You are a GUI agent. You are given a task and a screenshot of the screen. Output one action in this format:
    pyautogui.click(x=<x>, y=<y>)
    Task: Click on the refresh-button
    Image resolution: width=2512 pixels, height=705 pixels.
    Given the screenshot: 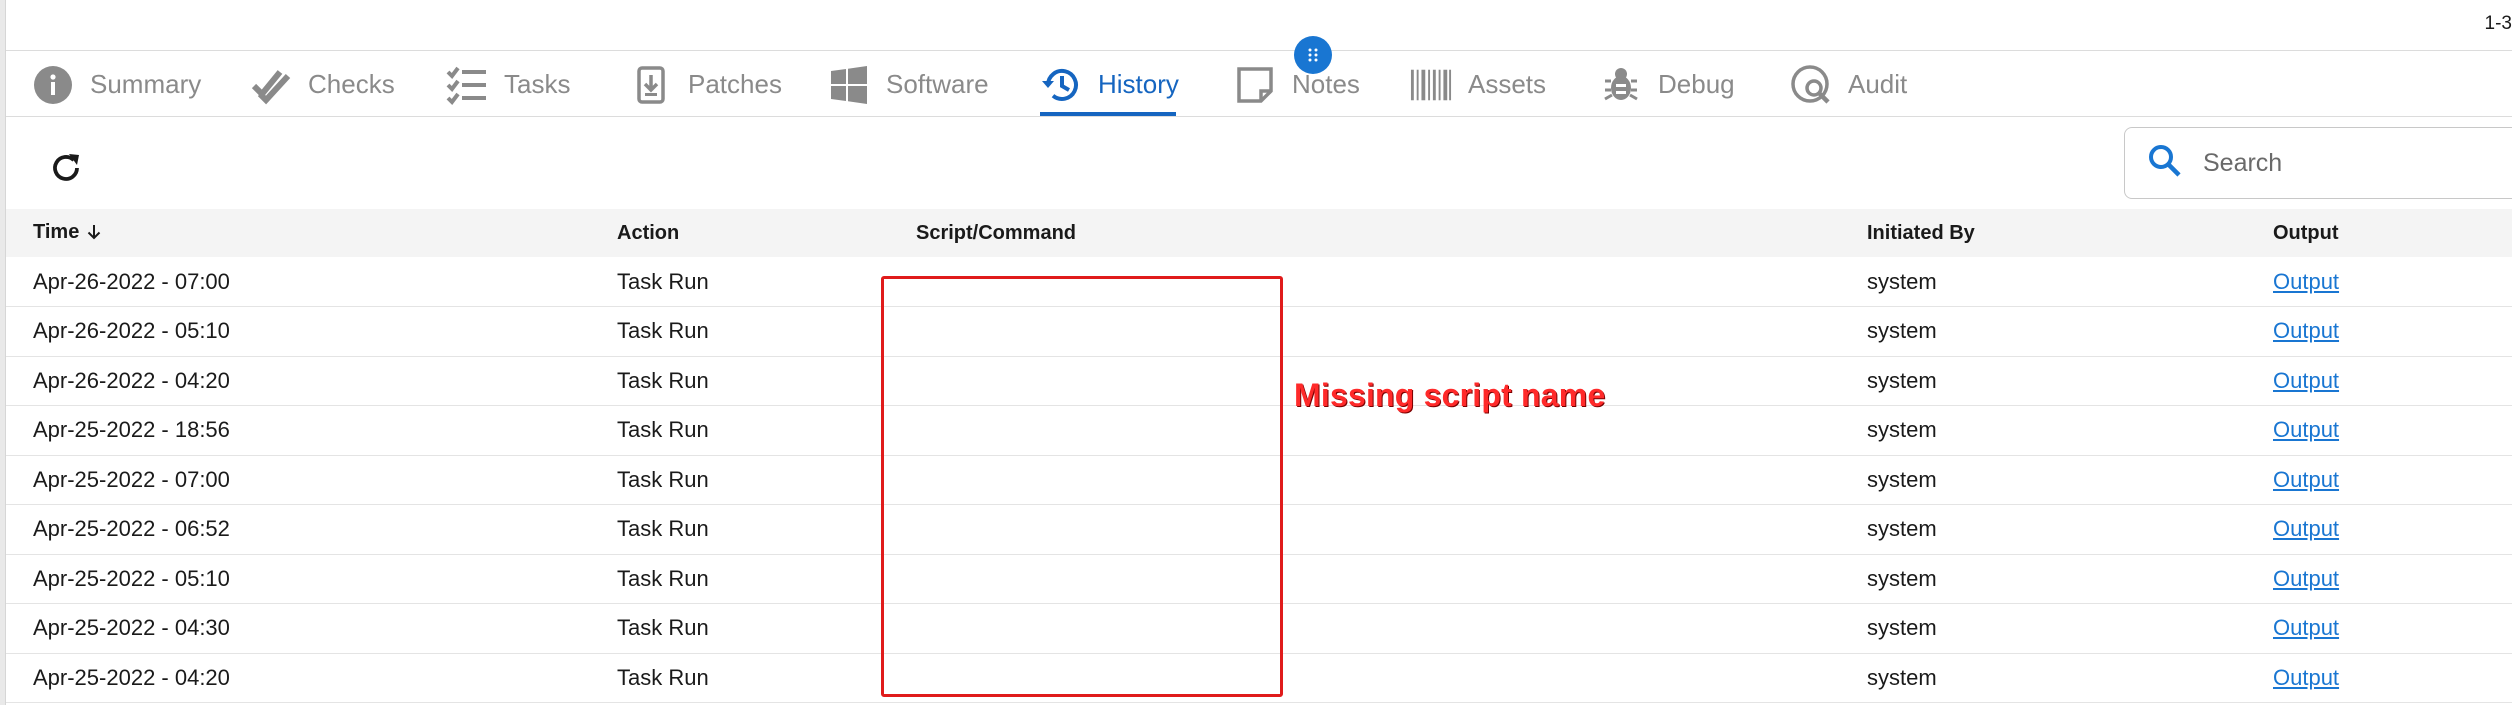 What is the action you would take?
    pyautogui.click(x=66, y=170)
    